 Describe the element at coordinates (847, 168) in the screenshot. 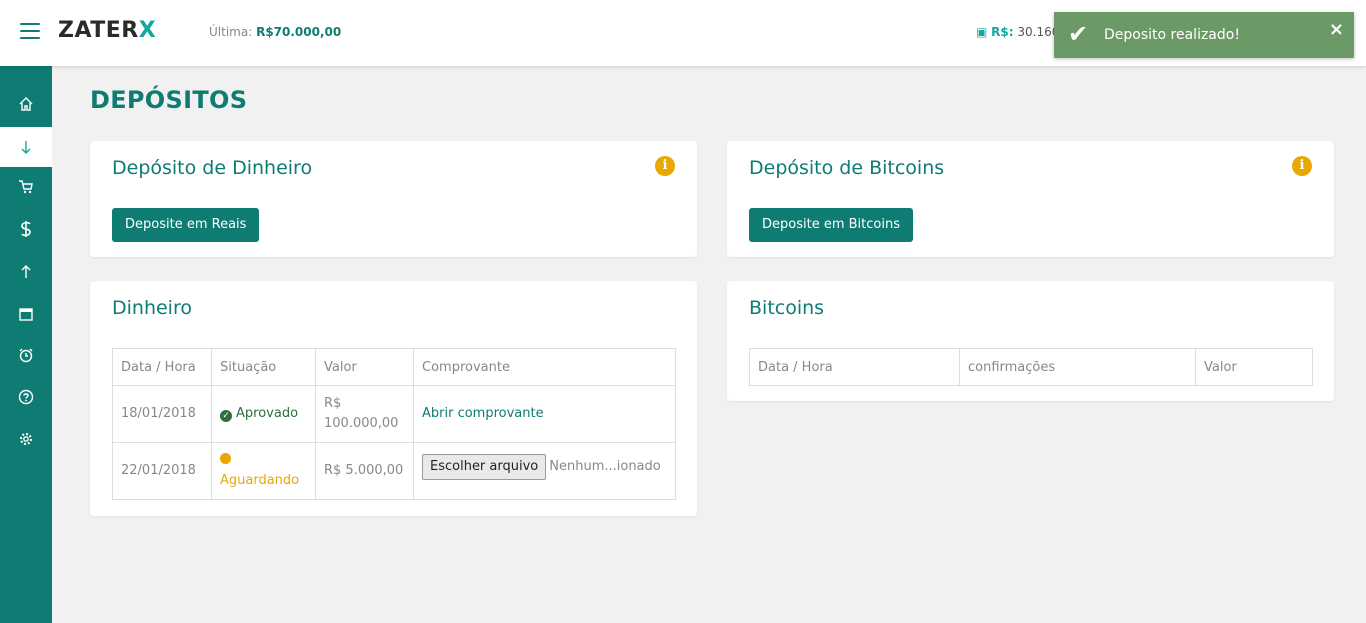

I see `btc-deposit-title: Depósito de Bitcoins` at that location.